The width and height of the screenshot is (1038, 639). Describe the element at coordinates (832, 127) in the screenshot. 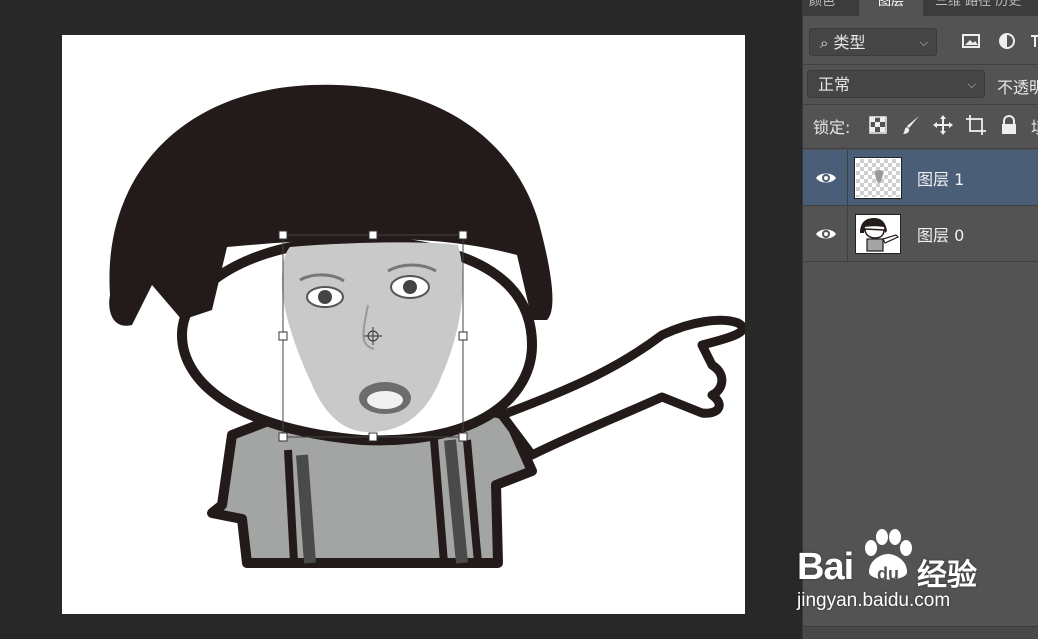

I see `lock-label: 锁定:` at that location.